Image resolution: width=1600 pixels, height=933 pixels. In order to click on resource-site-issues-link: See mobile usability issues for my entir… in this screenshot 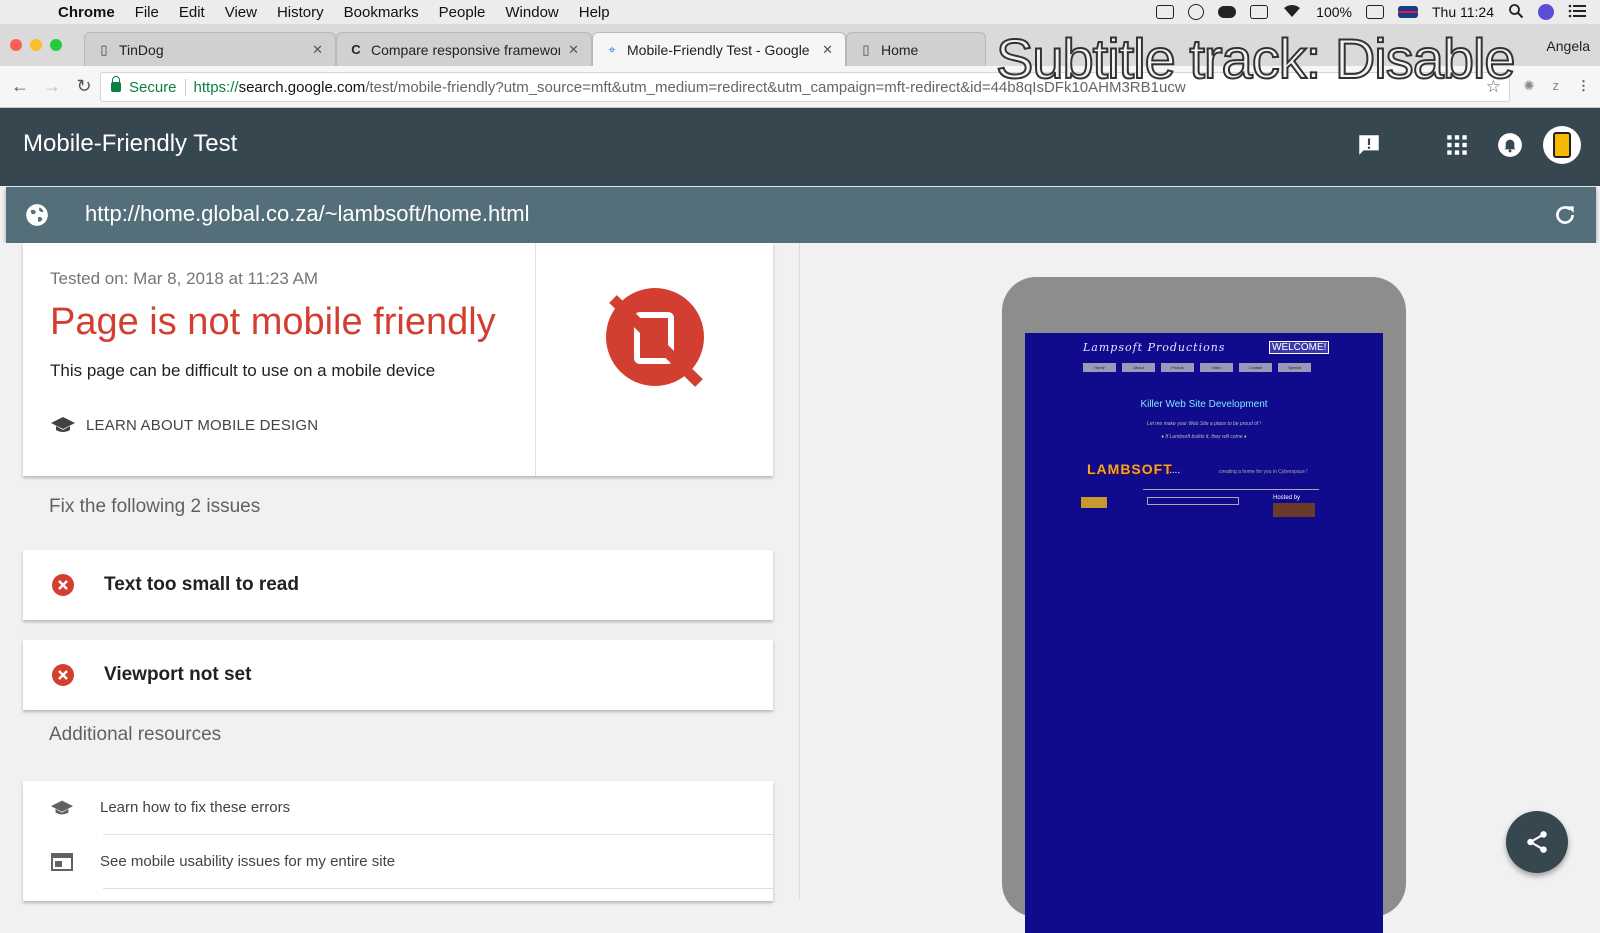, I will do `click(398, 861)`.